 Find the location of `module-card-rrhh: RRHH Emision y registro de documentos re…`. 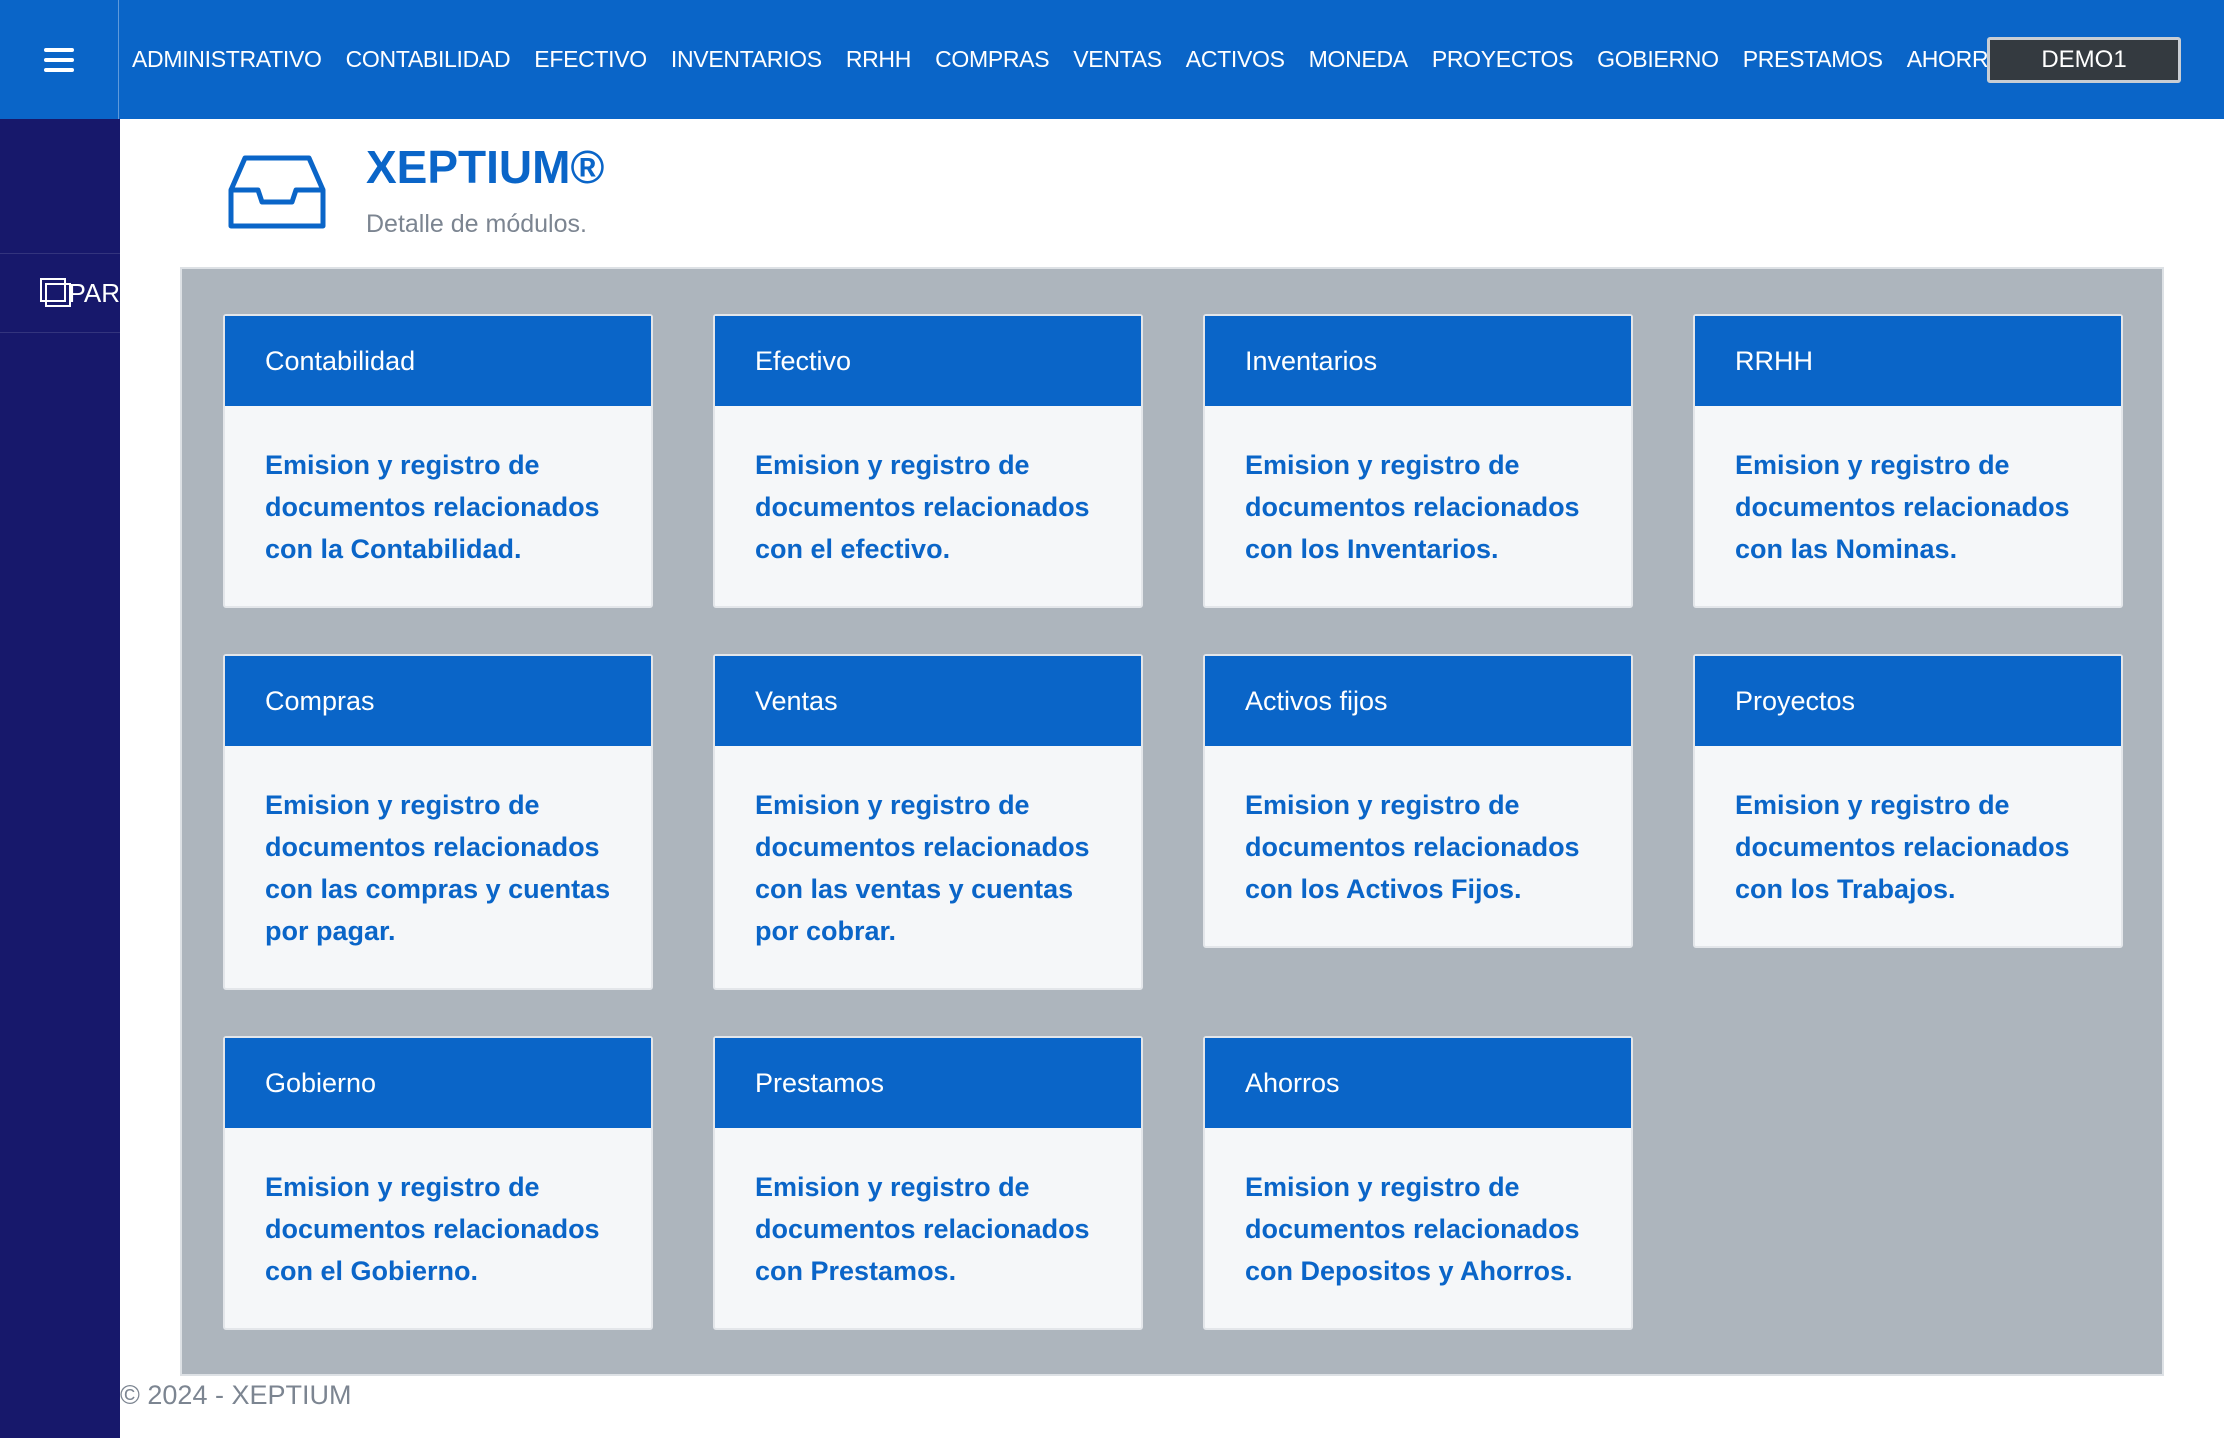

module-card-rrhh: RRHH Emision y registro de documentos re… is located at coordinates (1908, 461).